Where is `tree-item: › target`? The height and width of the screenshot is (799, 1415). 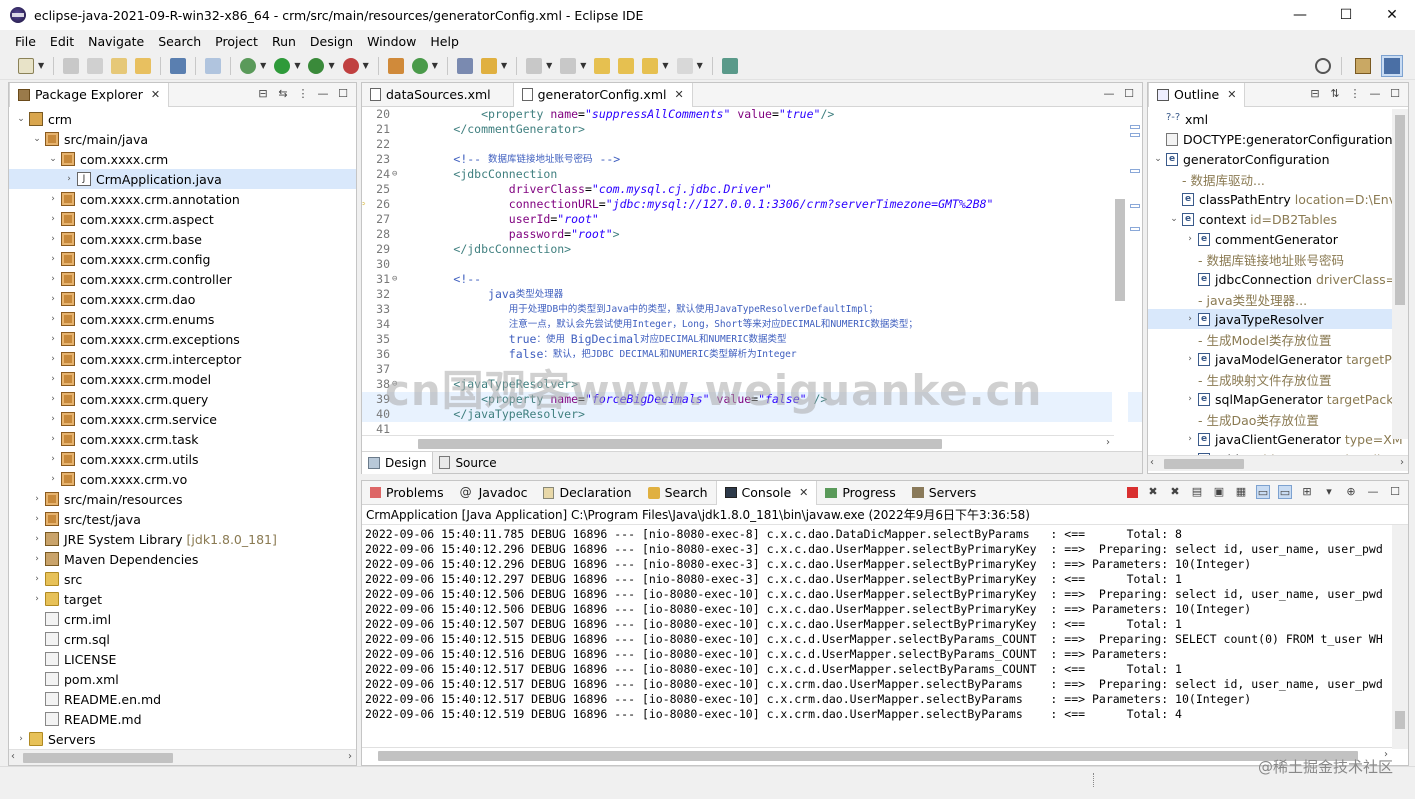
tree-item: › target is located at coordinates (182, 599).